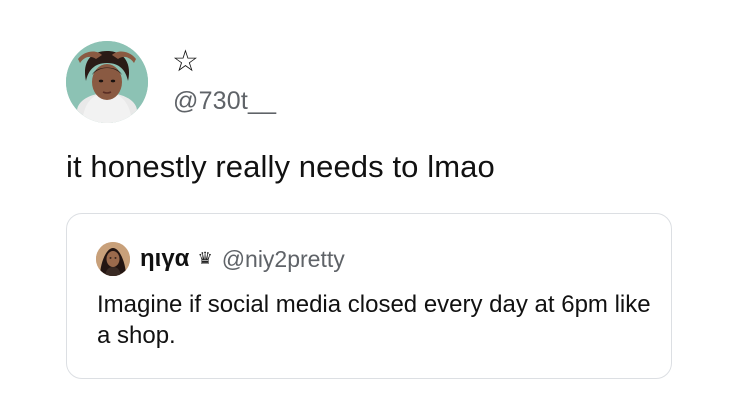 The width and height of the screenshot is (740, 420). Describe the element at coordinates (224, 101) in the screenshot. I see `user-handle: @730t__` at that location.